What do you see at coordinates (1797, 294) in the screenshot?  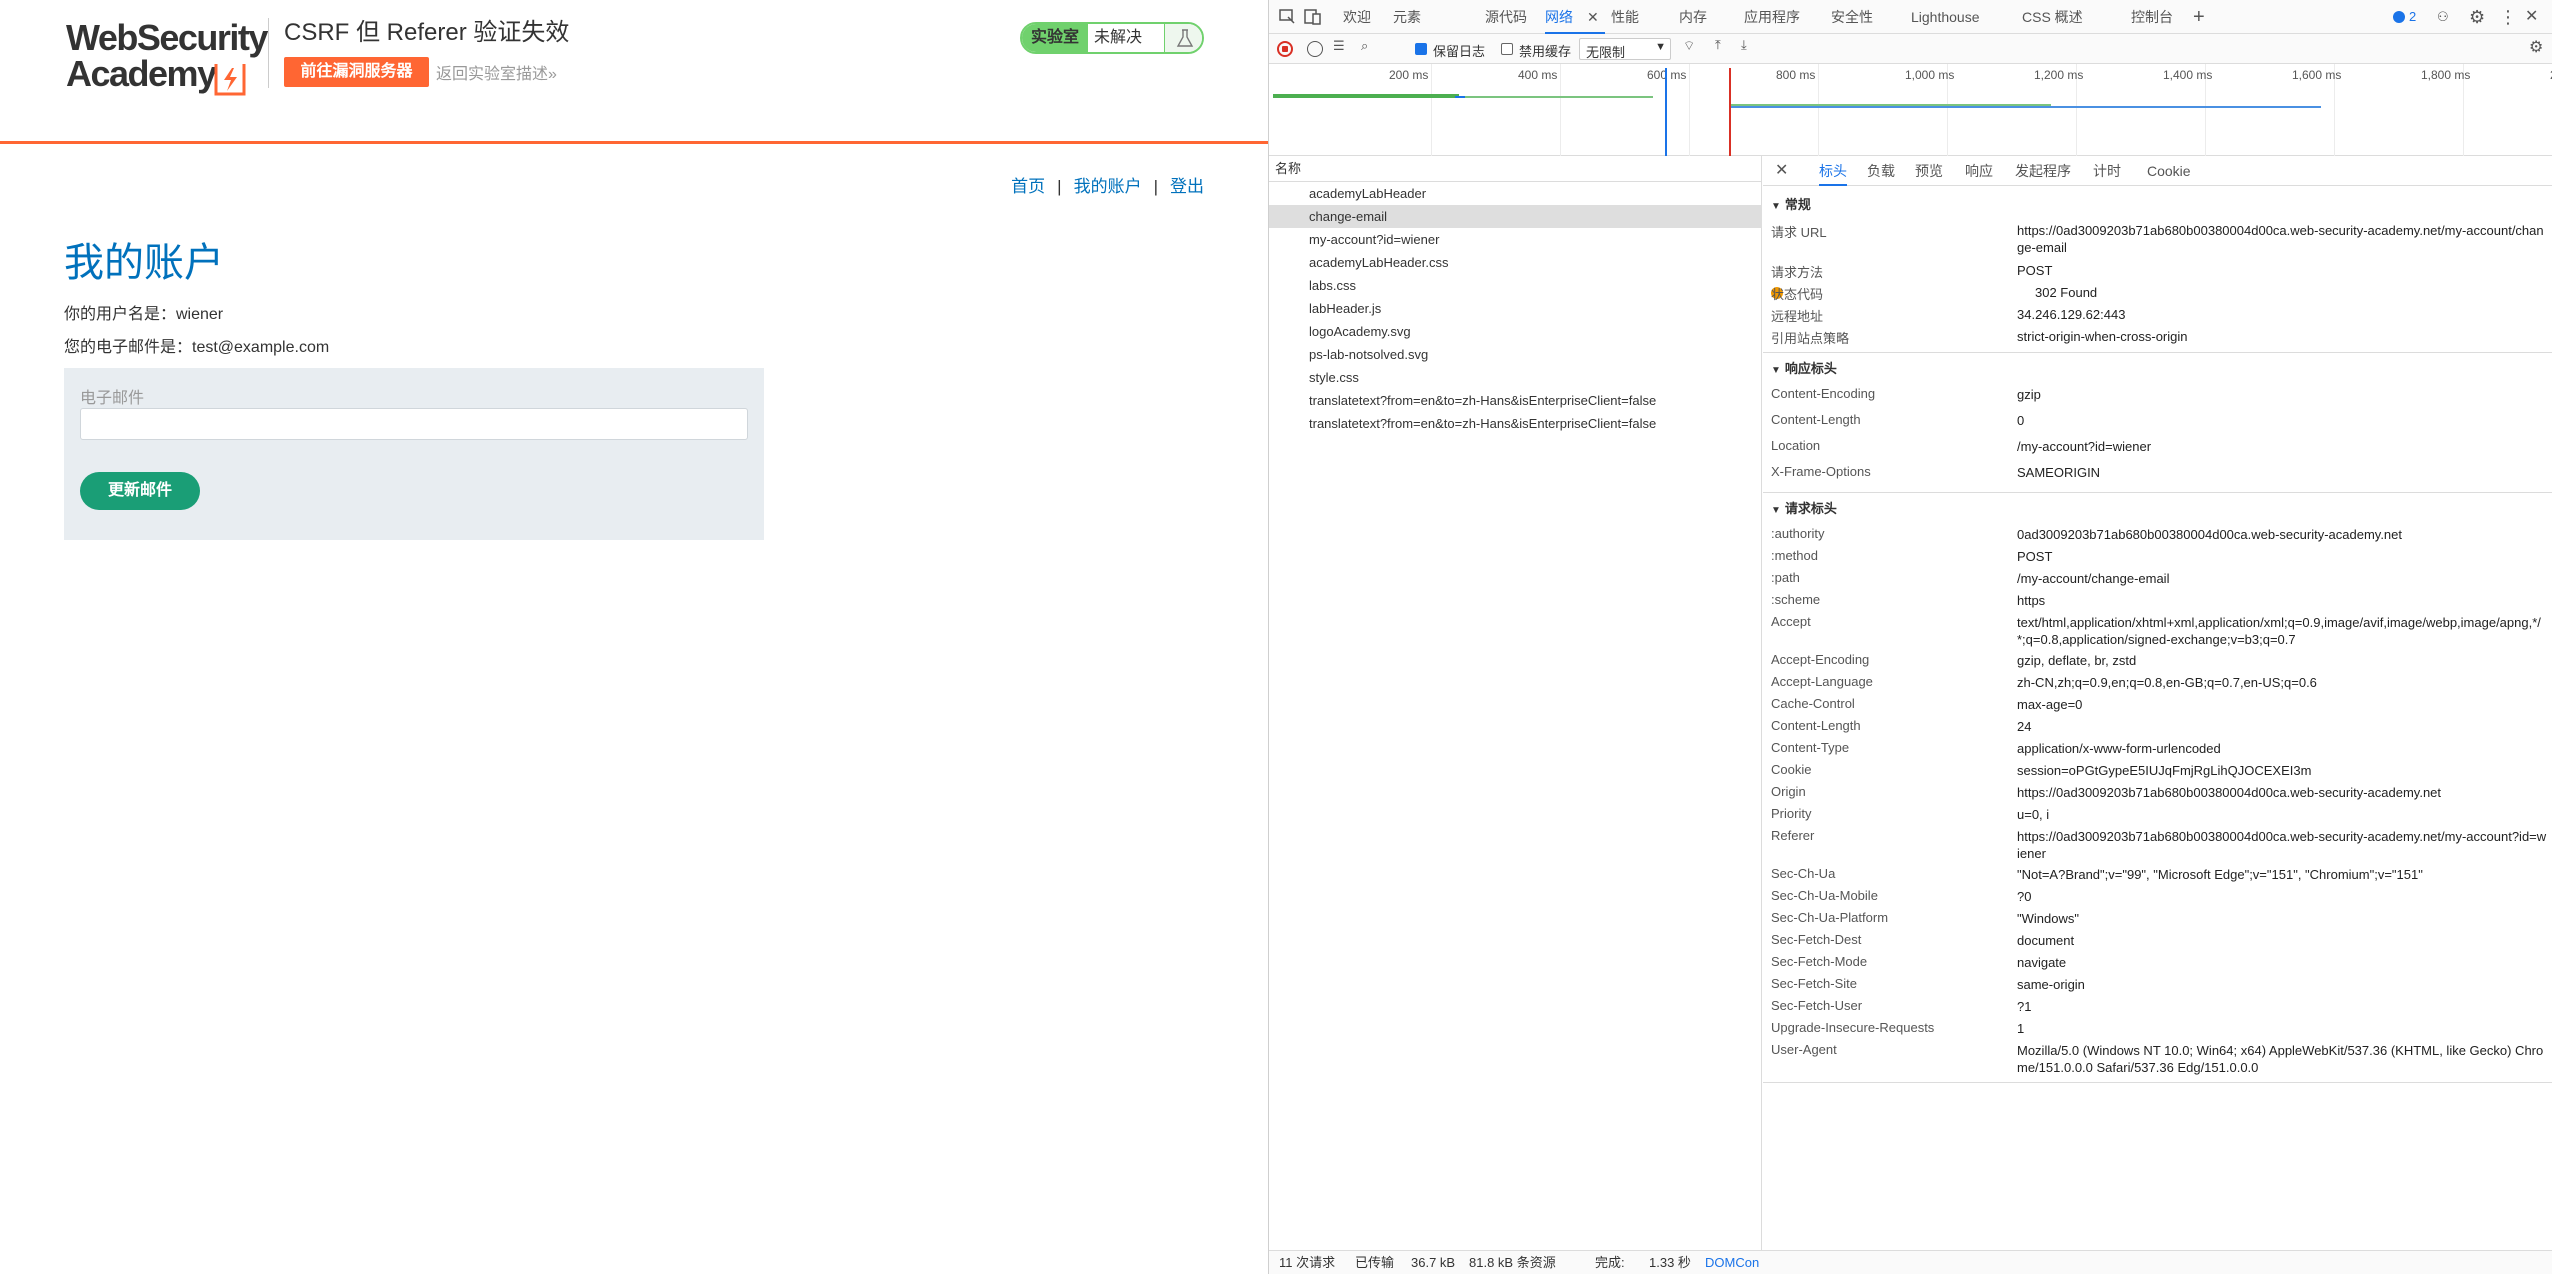 I see `header-name: 状态代码` at bounding box center [1797, 294].